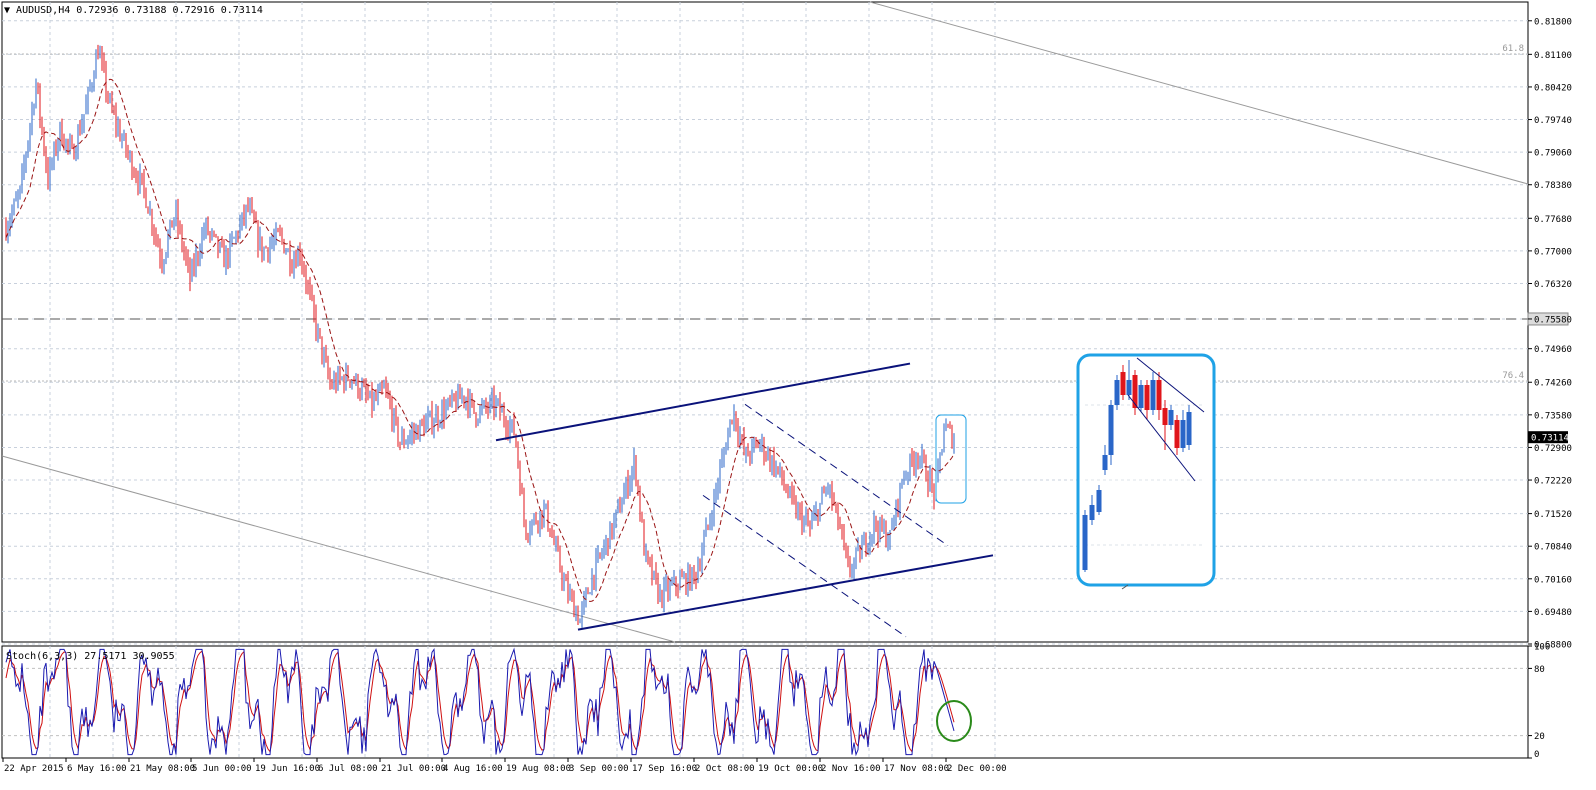 The width and height of the screenshot is (1596, 790). I want to click on open-value: 0.72936, so click(97, 10).